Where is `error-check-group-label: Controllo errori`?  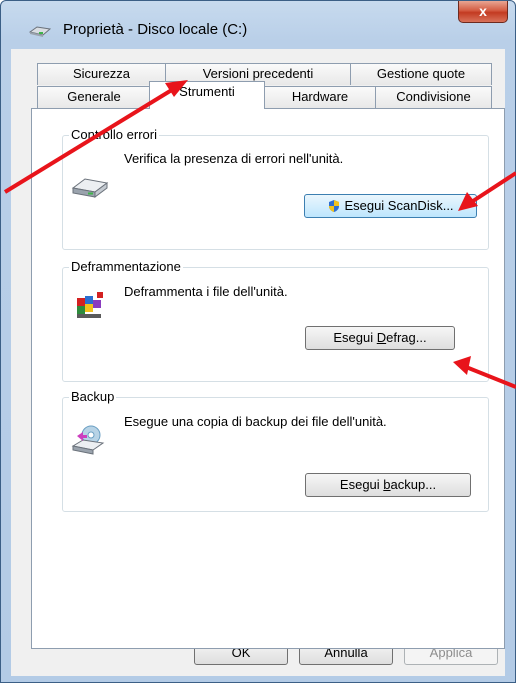
error-check-group-label: Controllo errori is located at coordinates (114, 134).